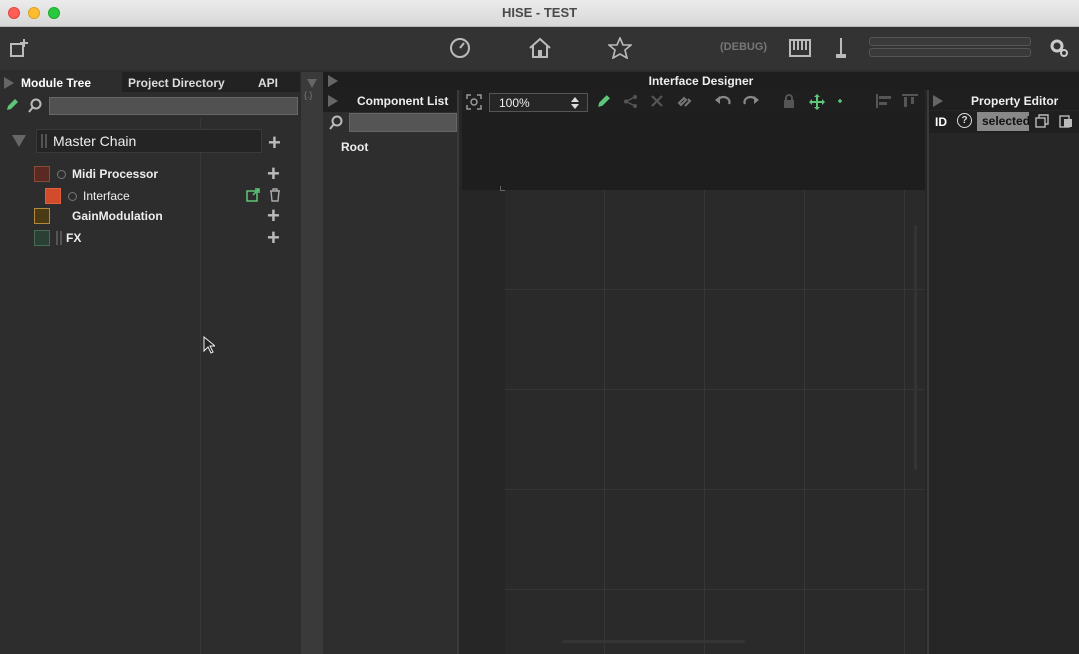  Describe the element at coordinates (474, 104) in the screenshot. I see `zoom-fit-icon` at that location.